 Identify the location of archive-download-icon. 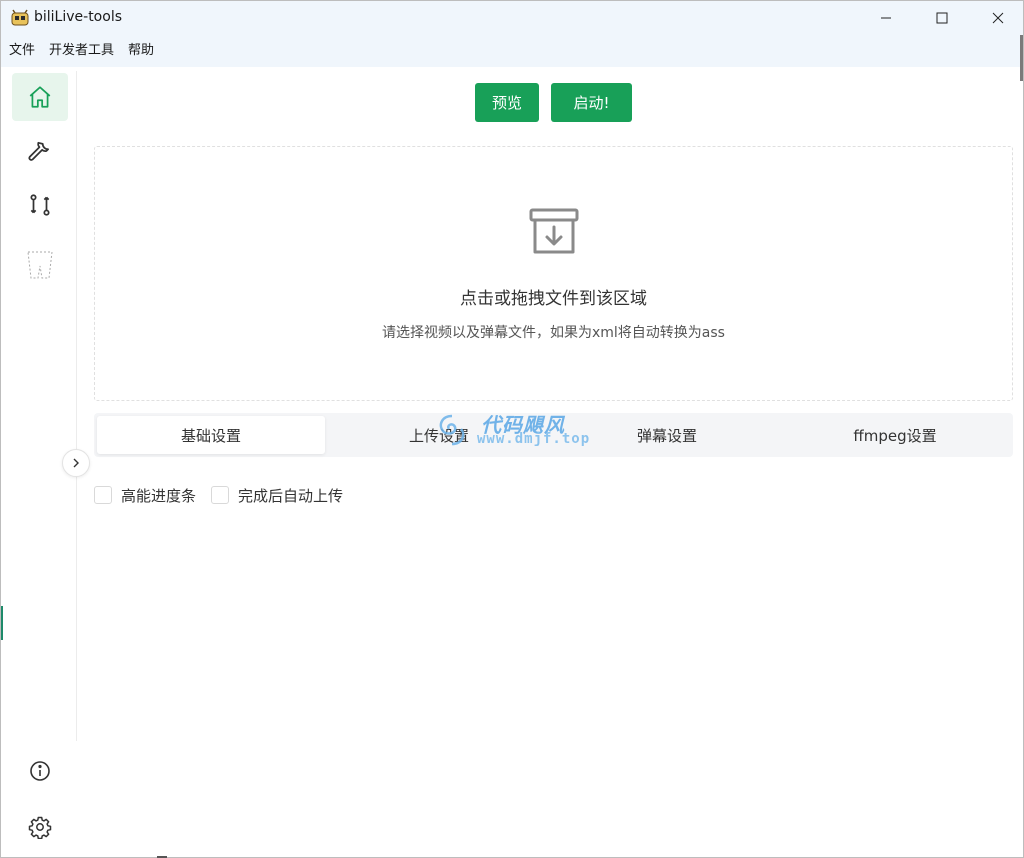
(554, 231).